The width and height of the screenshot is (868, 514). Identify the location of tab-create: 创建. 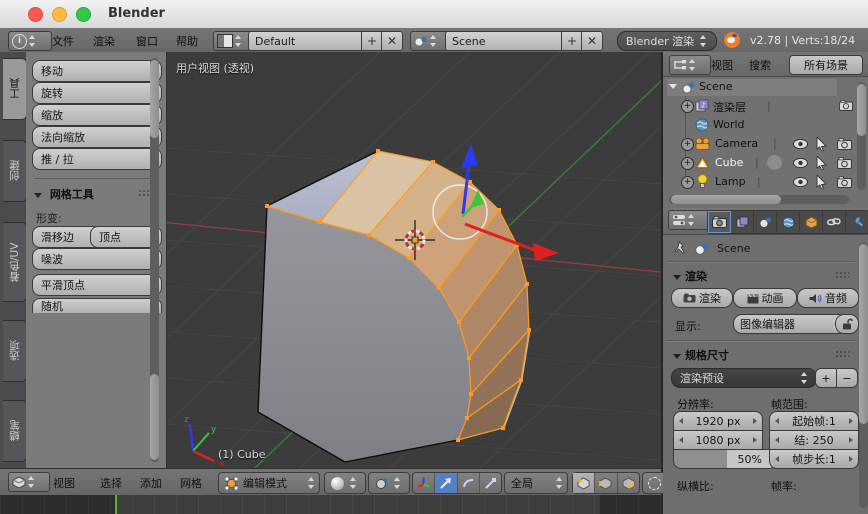
(15, 171).